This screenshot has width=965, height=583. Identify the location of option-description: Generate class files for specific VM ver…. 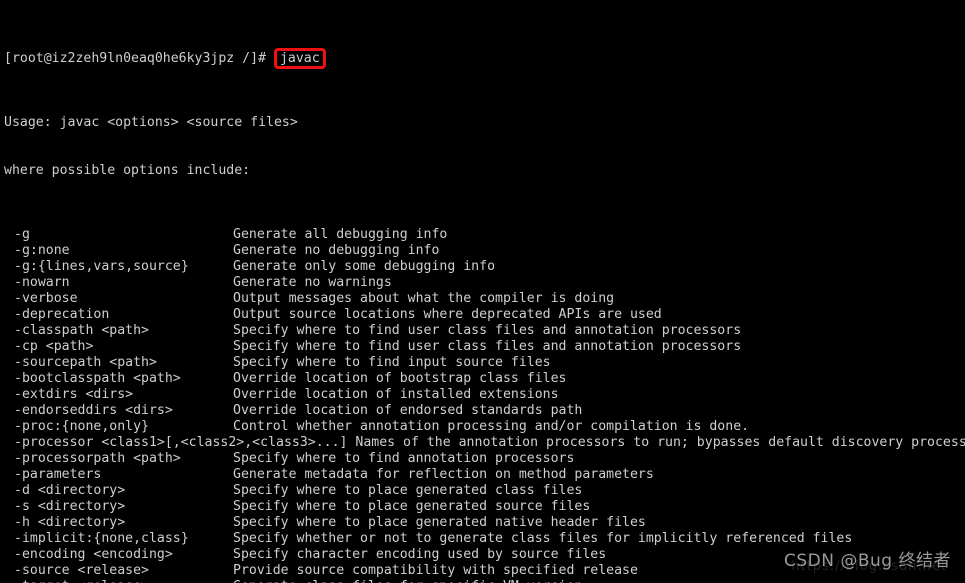
(407, 581).